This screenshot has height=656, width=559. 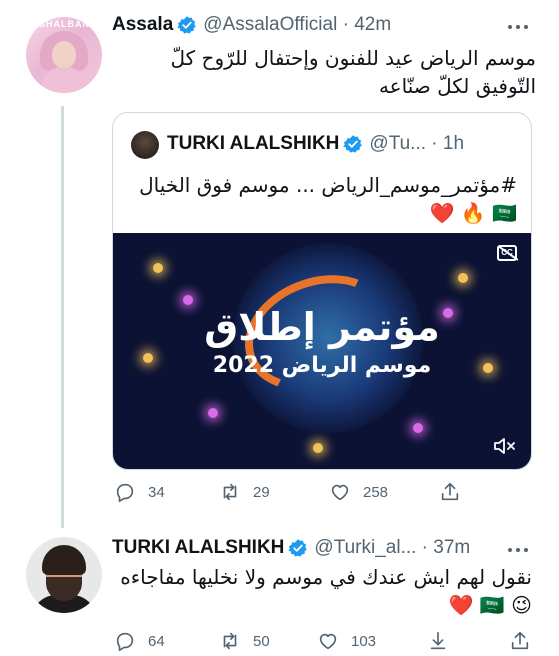 What do you see at coordinates (62, 317) in the screenshot?
I see `thread-connector-line` at bounding box center [62, 317].